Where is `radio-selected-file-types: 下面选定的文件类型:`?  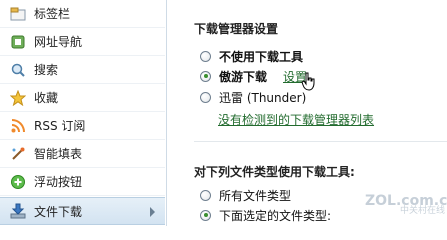
radio-selected-file-types: 下面选定的文件类型: is located at coordinates (265, 215).